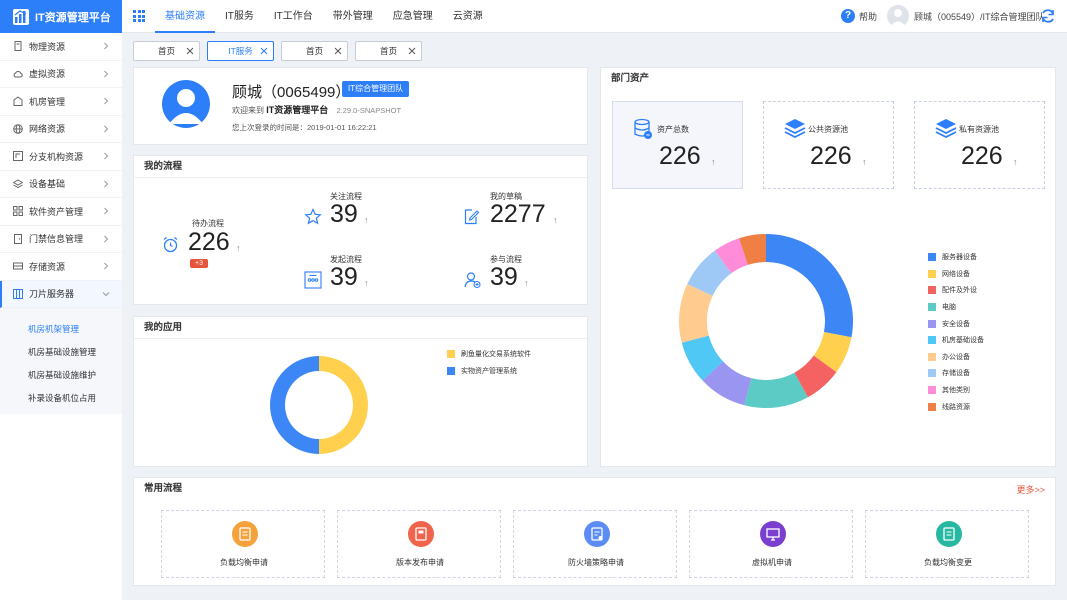 The image size is (1067, 600). What do you see at coordinates (21, 16) in the screenshot?
I see `logo-icon` at bounding box center [21, 16].